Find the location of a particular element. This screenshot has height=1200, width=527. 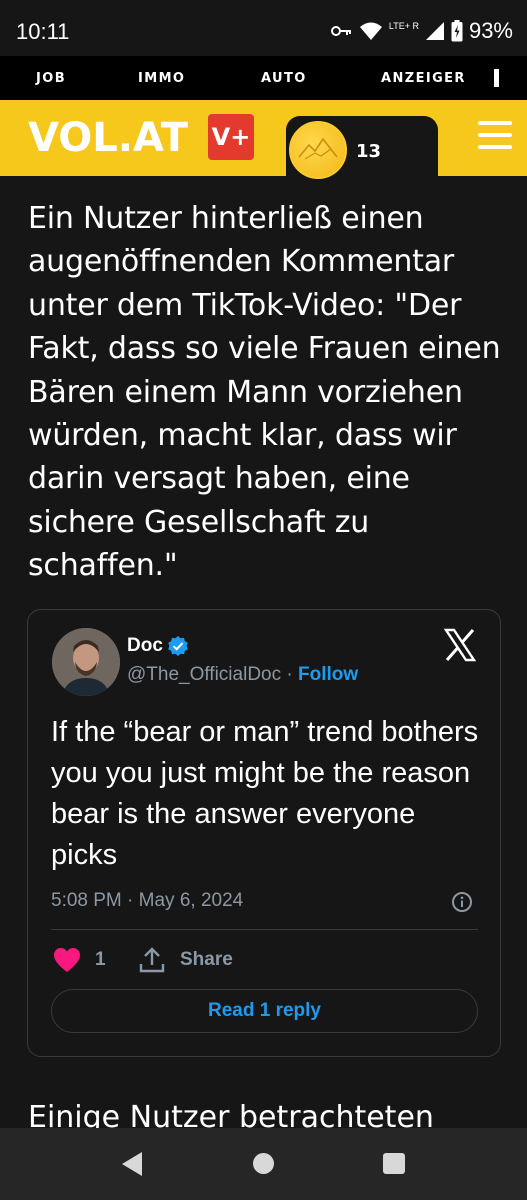

battery-icon is located at coordinates (457, 31).